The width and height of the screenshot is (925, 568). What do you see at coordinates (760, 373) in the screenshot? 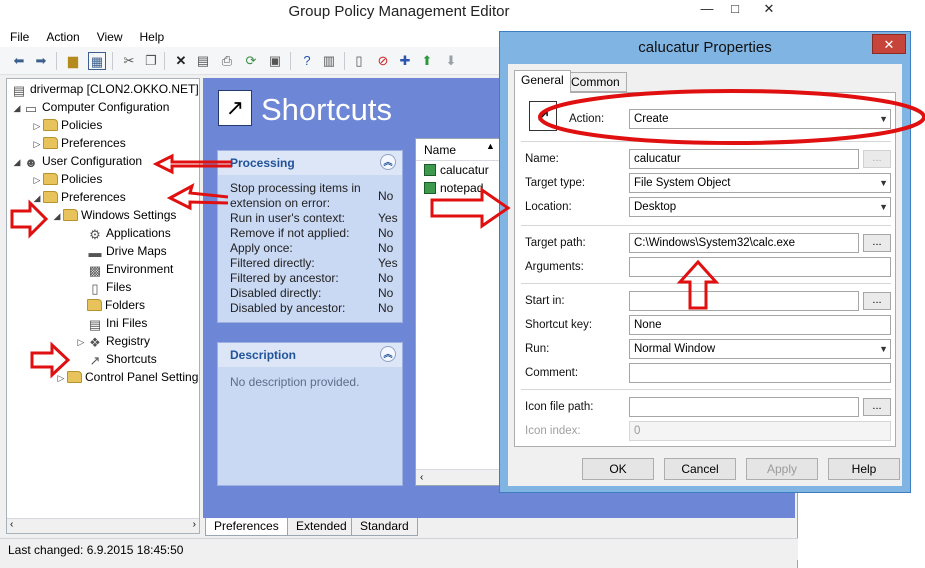
I see `comment-field` at bounding box center [760, 373].